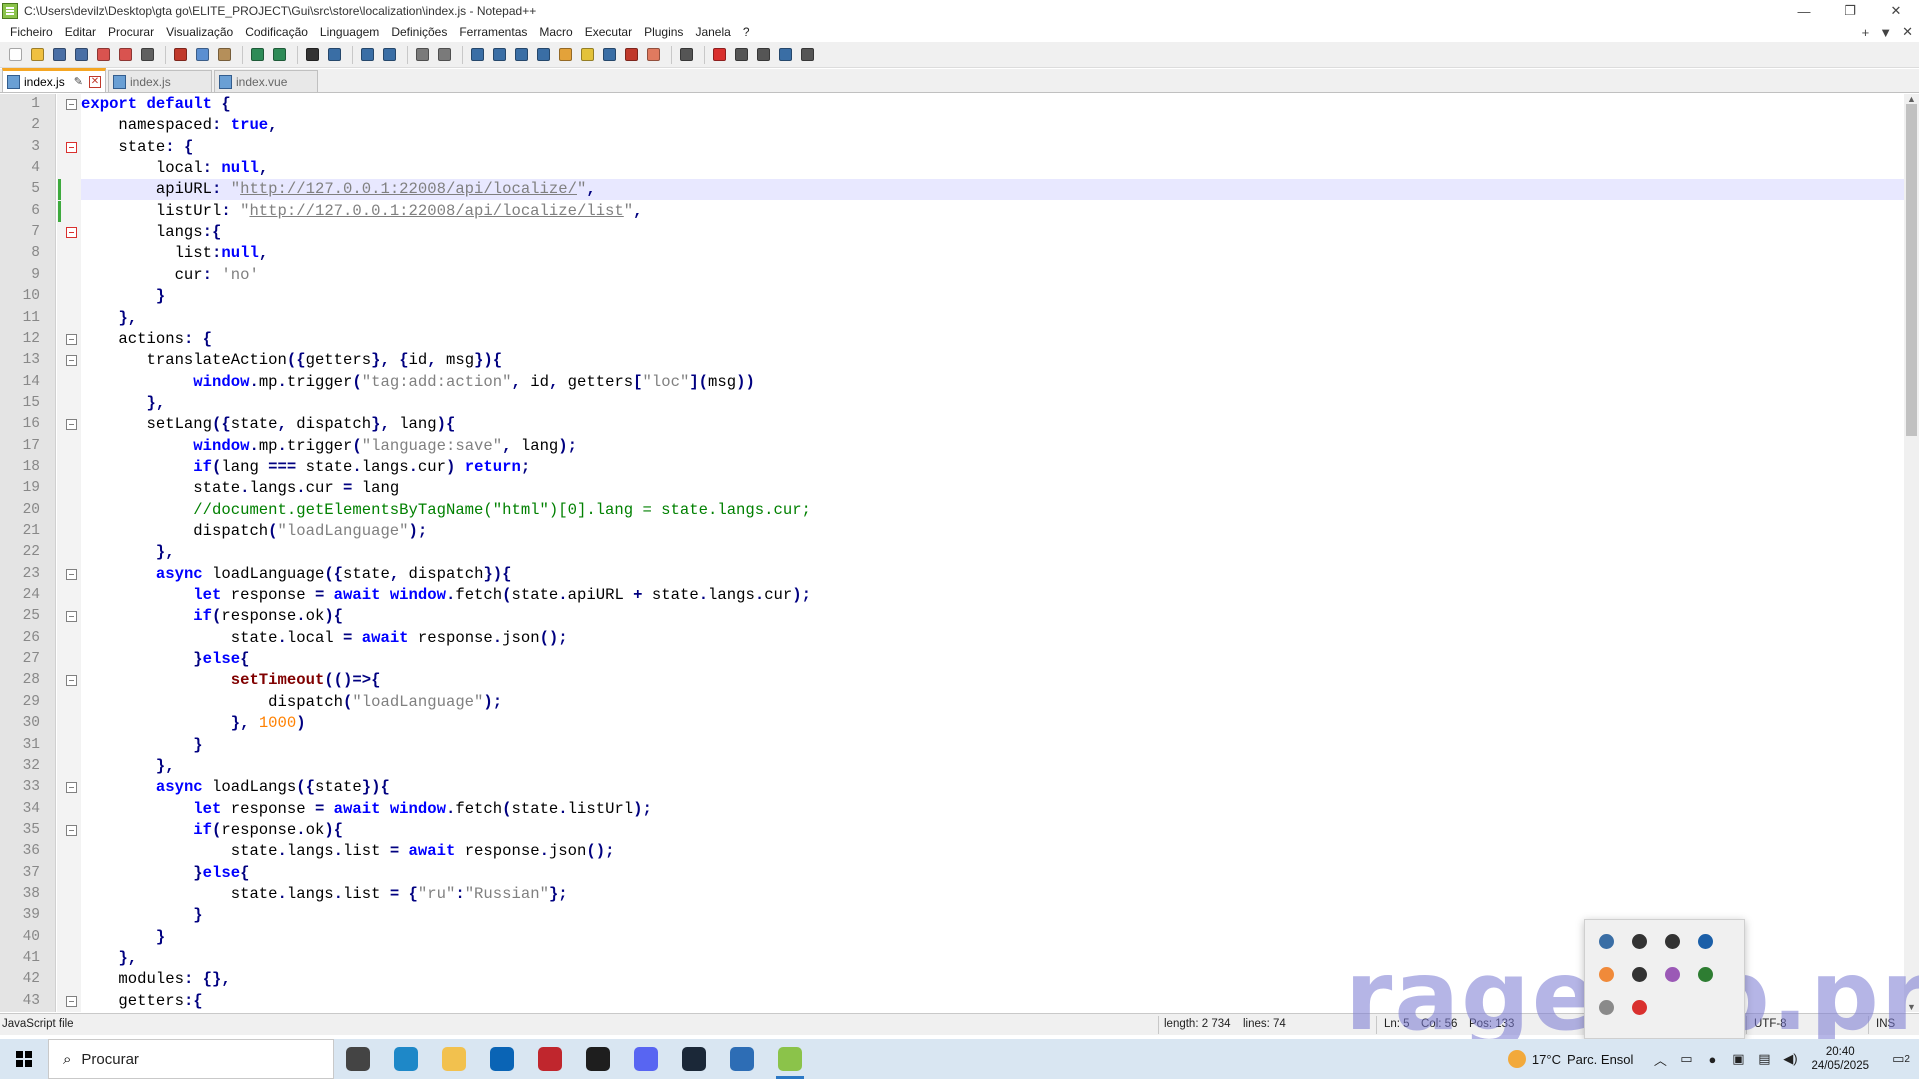 Image resolution: width=1919 pixels, height=1079 pixels. I want to click on menu-codificacao: Codificação, so click(276, 32).